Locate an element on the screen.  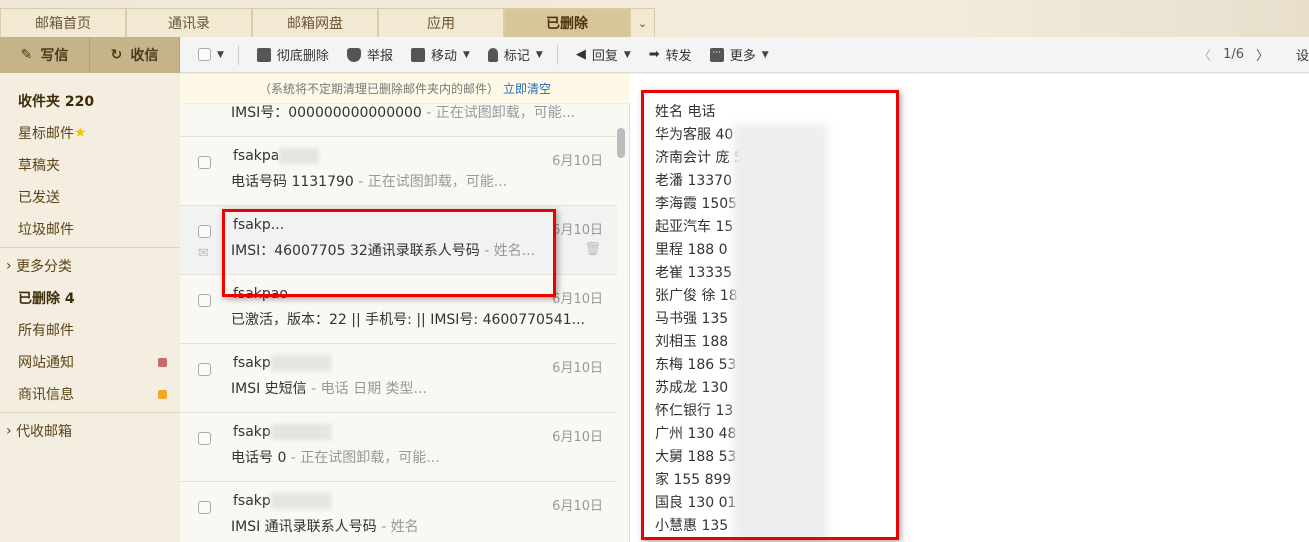
receive-button: ↻ 收信 is located at coordinates (135, 55).